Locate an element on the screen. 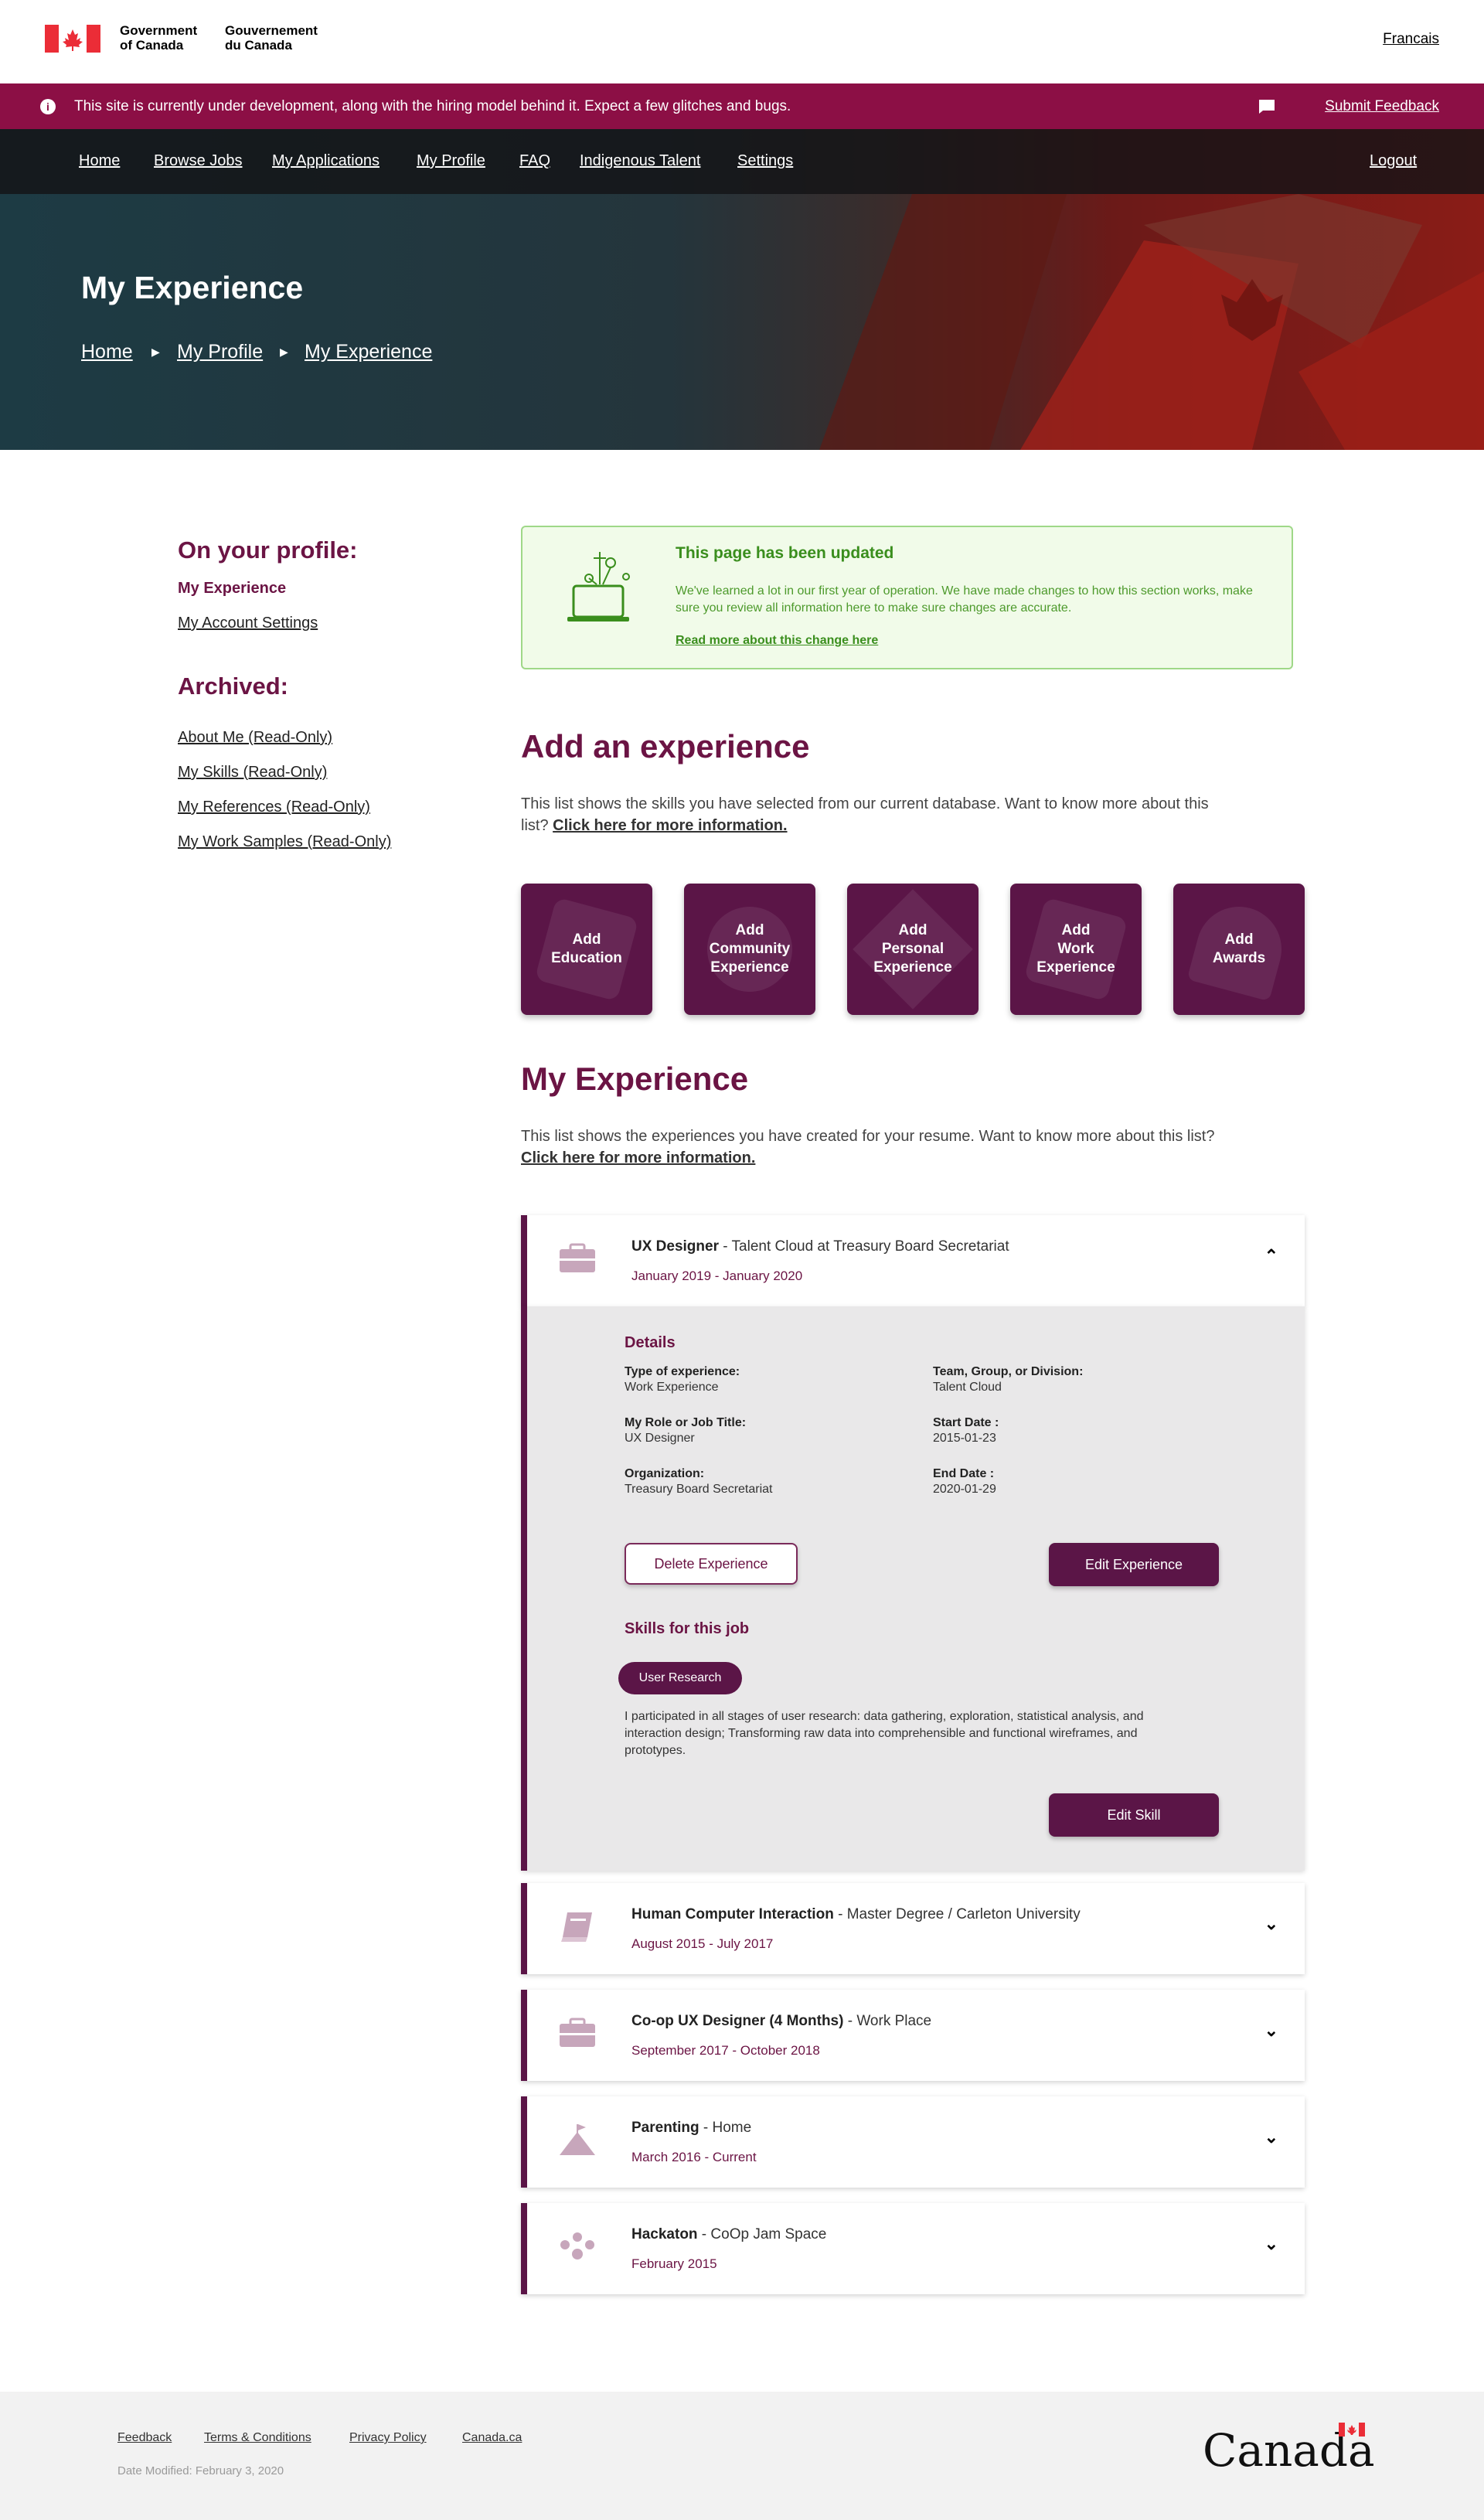  organization-value: Treasury Board Secretariat is located at coordinates (699, 1489).